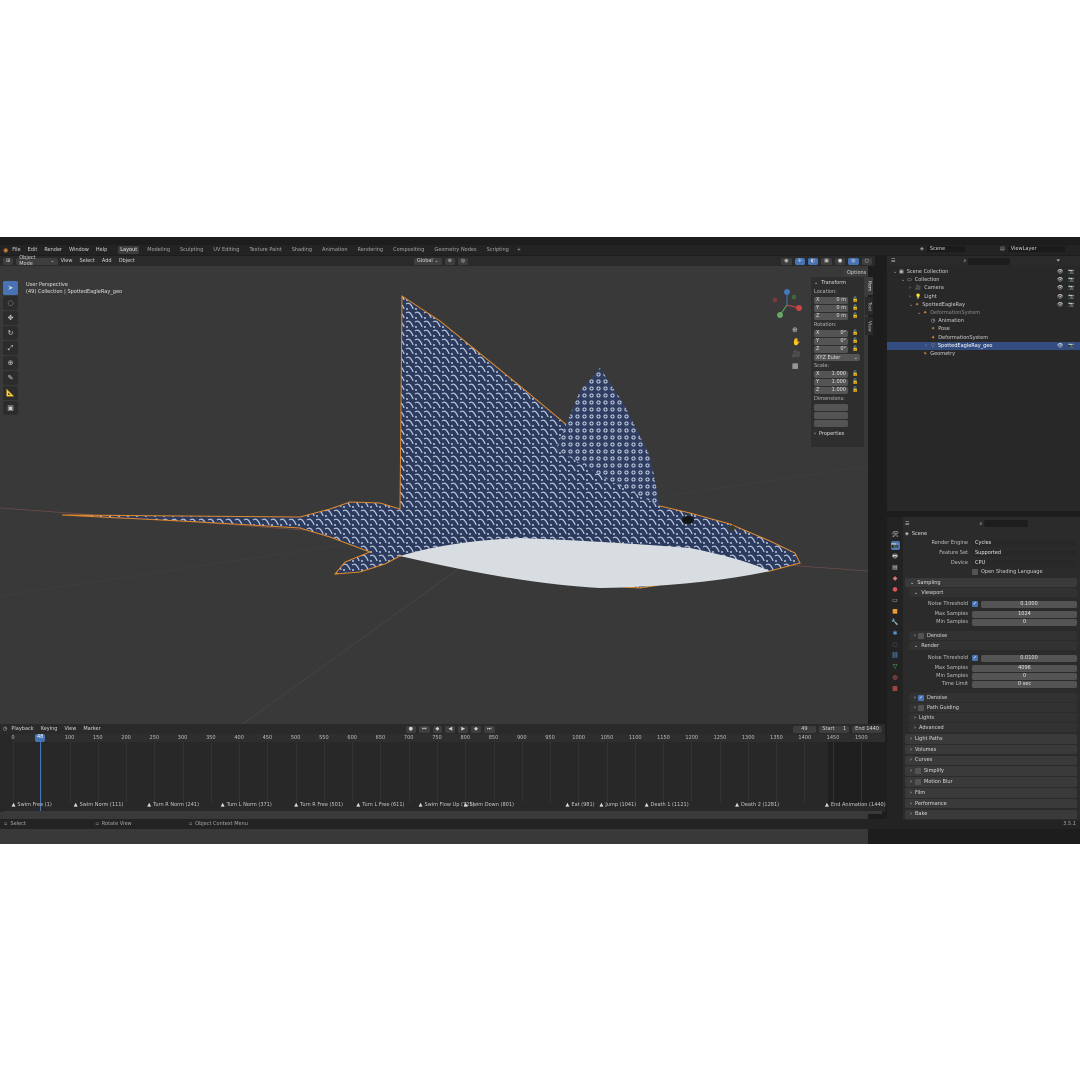 The height and width of the screenshot is (1080, 1080). I want to click on select-tool-icon: ➤, so click(10, 288).